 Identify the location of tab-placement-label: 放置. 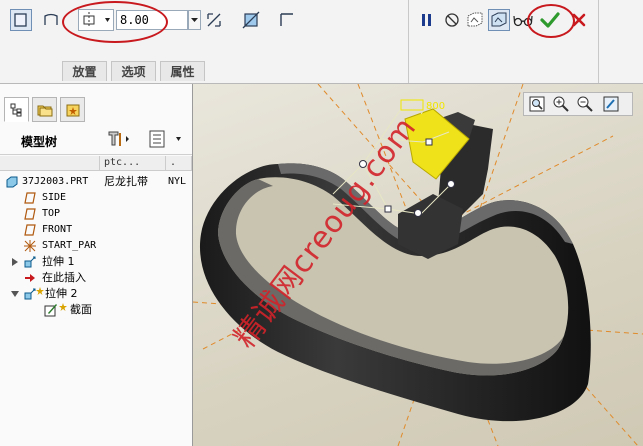
(84, 72).